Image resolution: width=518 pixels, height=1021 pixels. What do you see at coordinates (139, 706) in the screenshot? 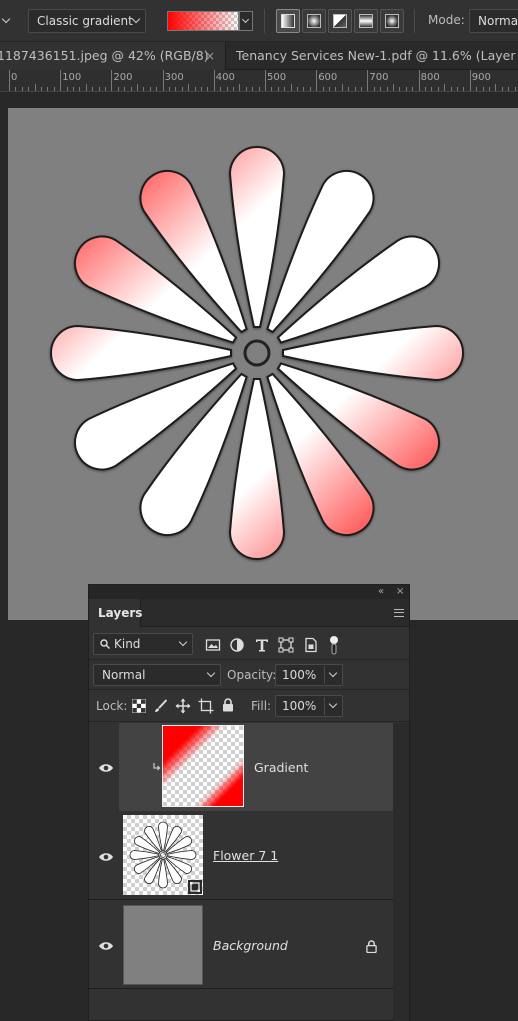
I see `lock-transparent-pixels-icon` at bounding box center [139, 706].